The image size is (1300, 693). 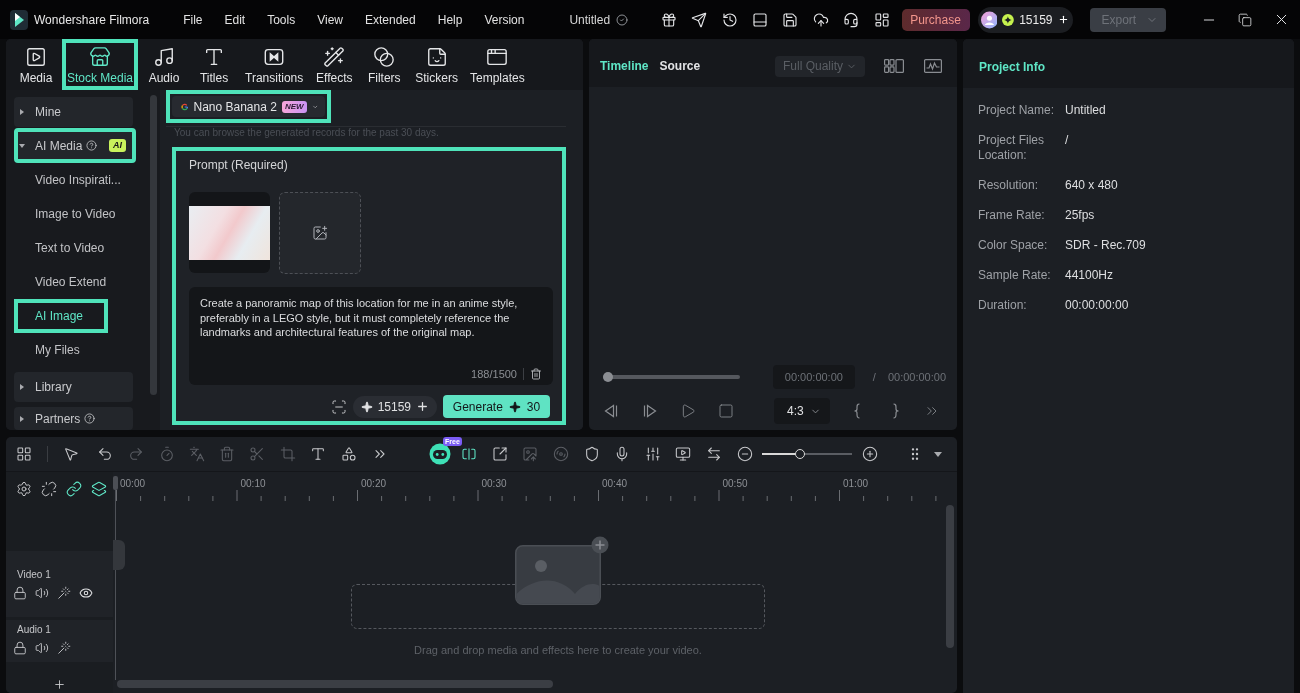 What do you see at coordinates (726, 411) in the screenshot?
I see `stop-icon` at bounding box center [726, 411].